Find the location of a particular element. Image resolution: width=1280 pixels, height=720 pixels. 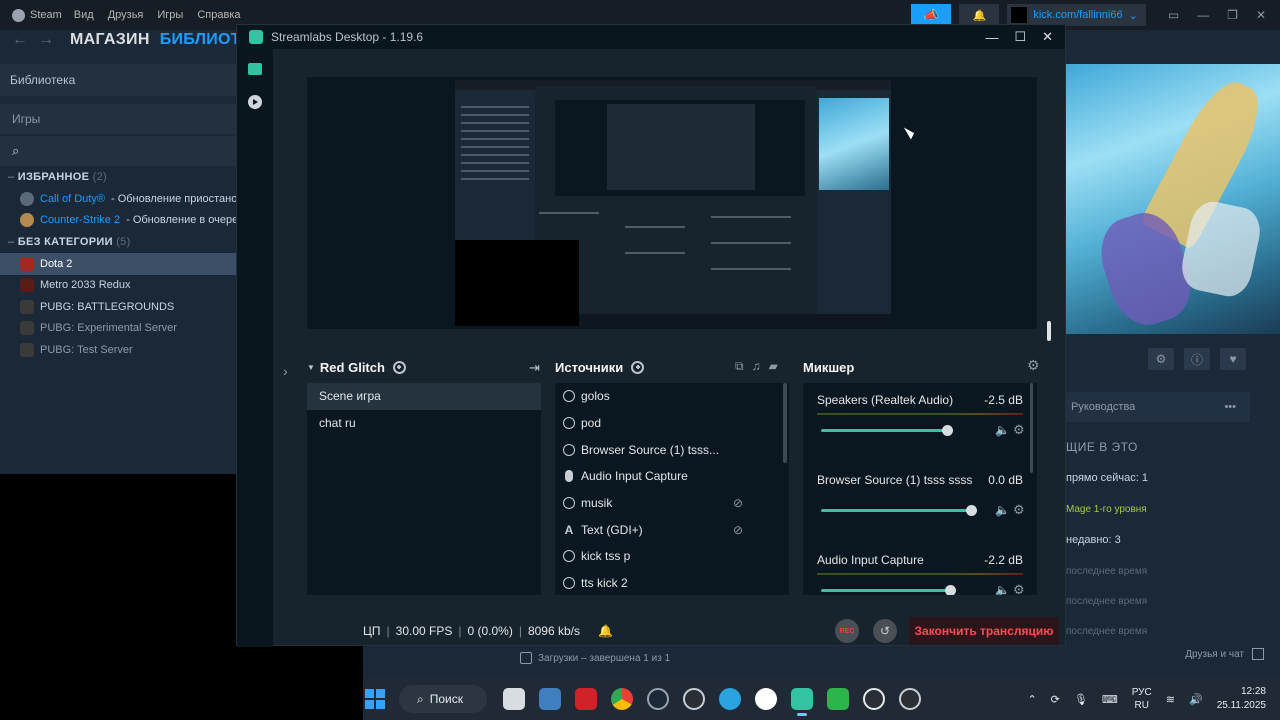

downloads-status: Загрузки – завершена 1 из 1 is located at coordinates (595, 658).